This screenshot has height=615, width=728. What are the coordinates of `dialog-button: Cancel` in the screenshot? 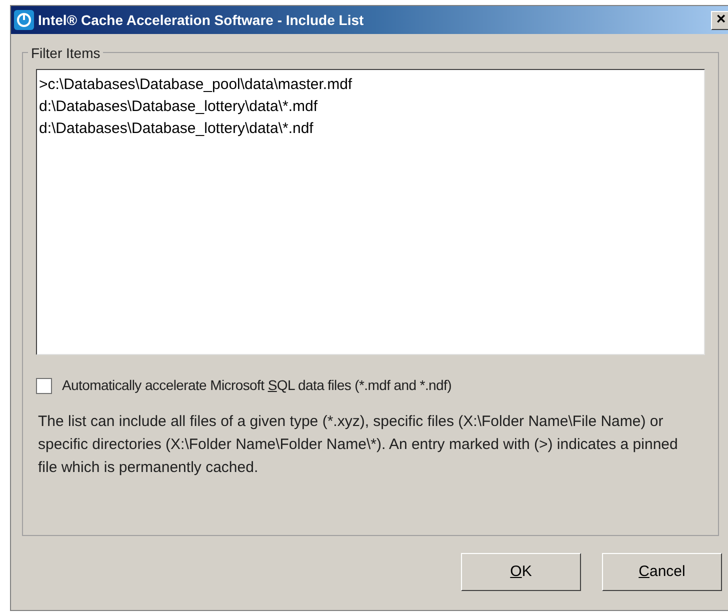 It's located at (662, 572).